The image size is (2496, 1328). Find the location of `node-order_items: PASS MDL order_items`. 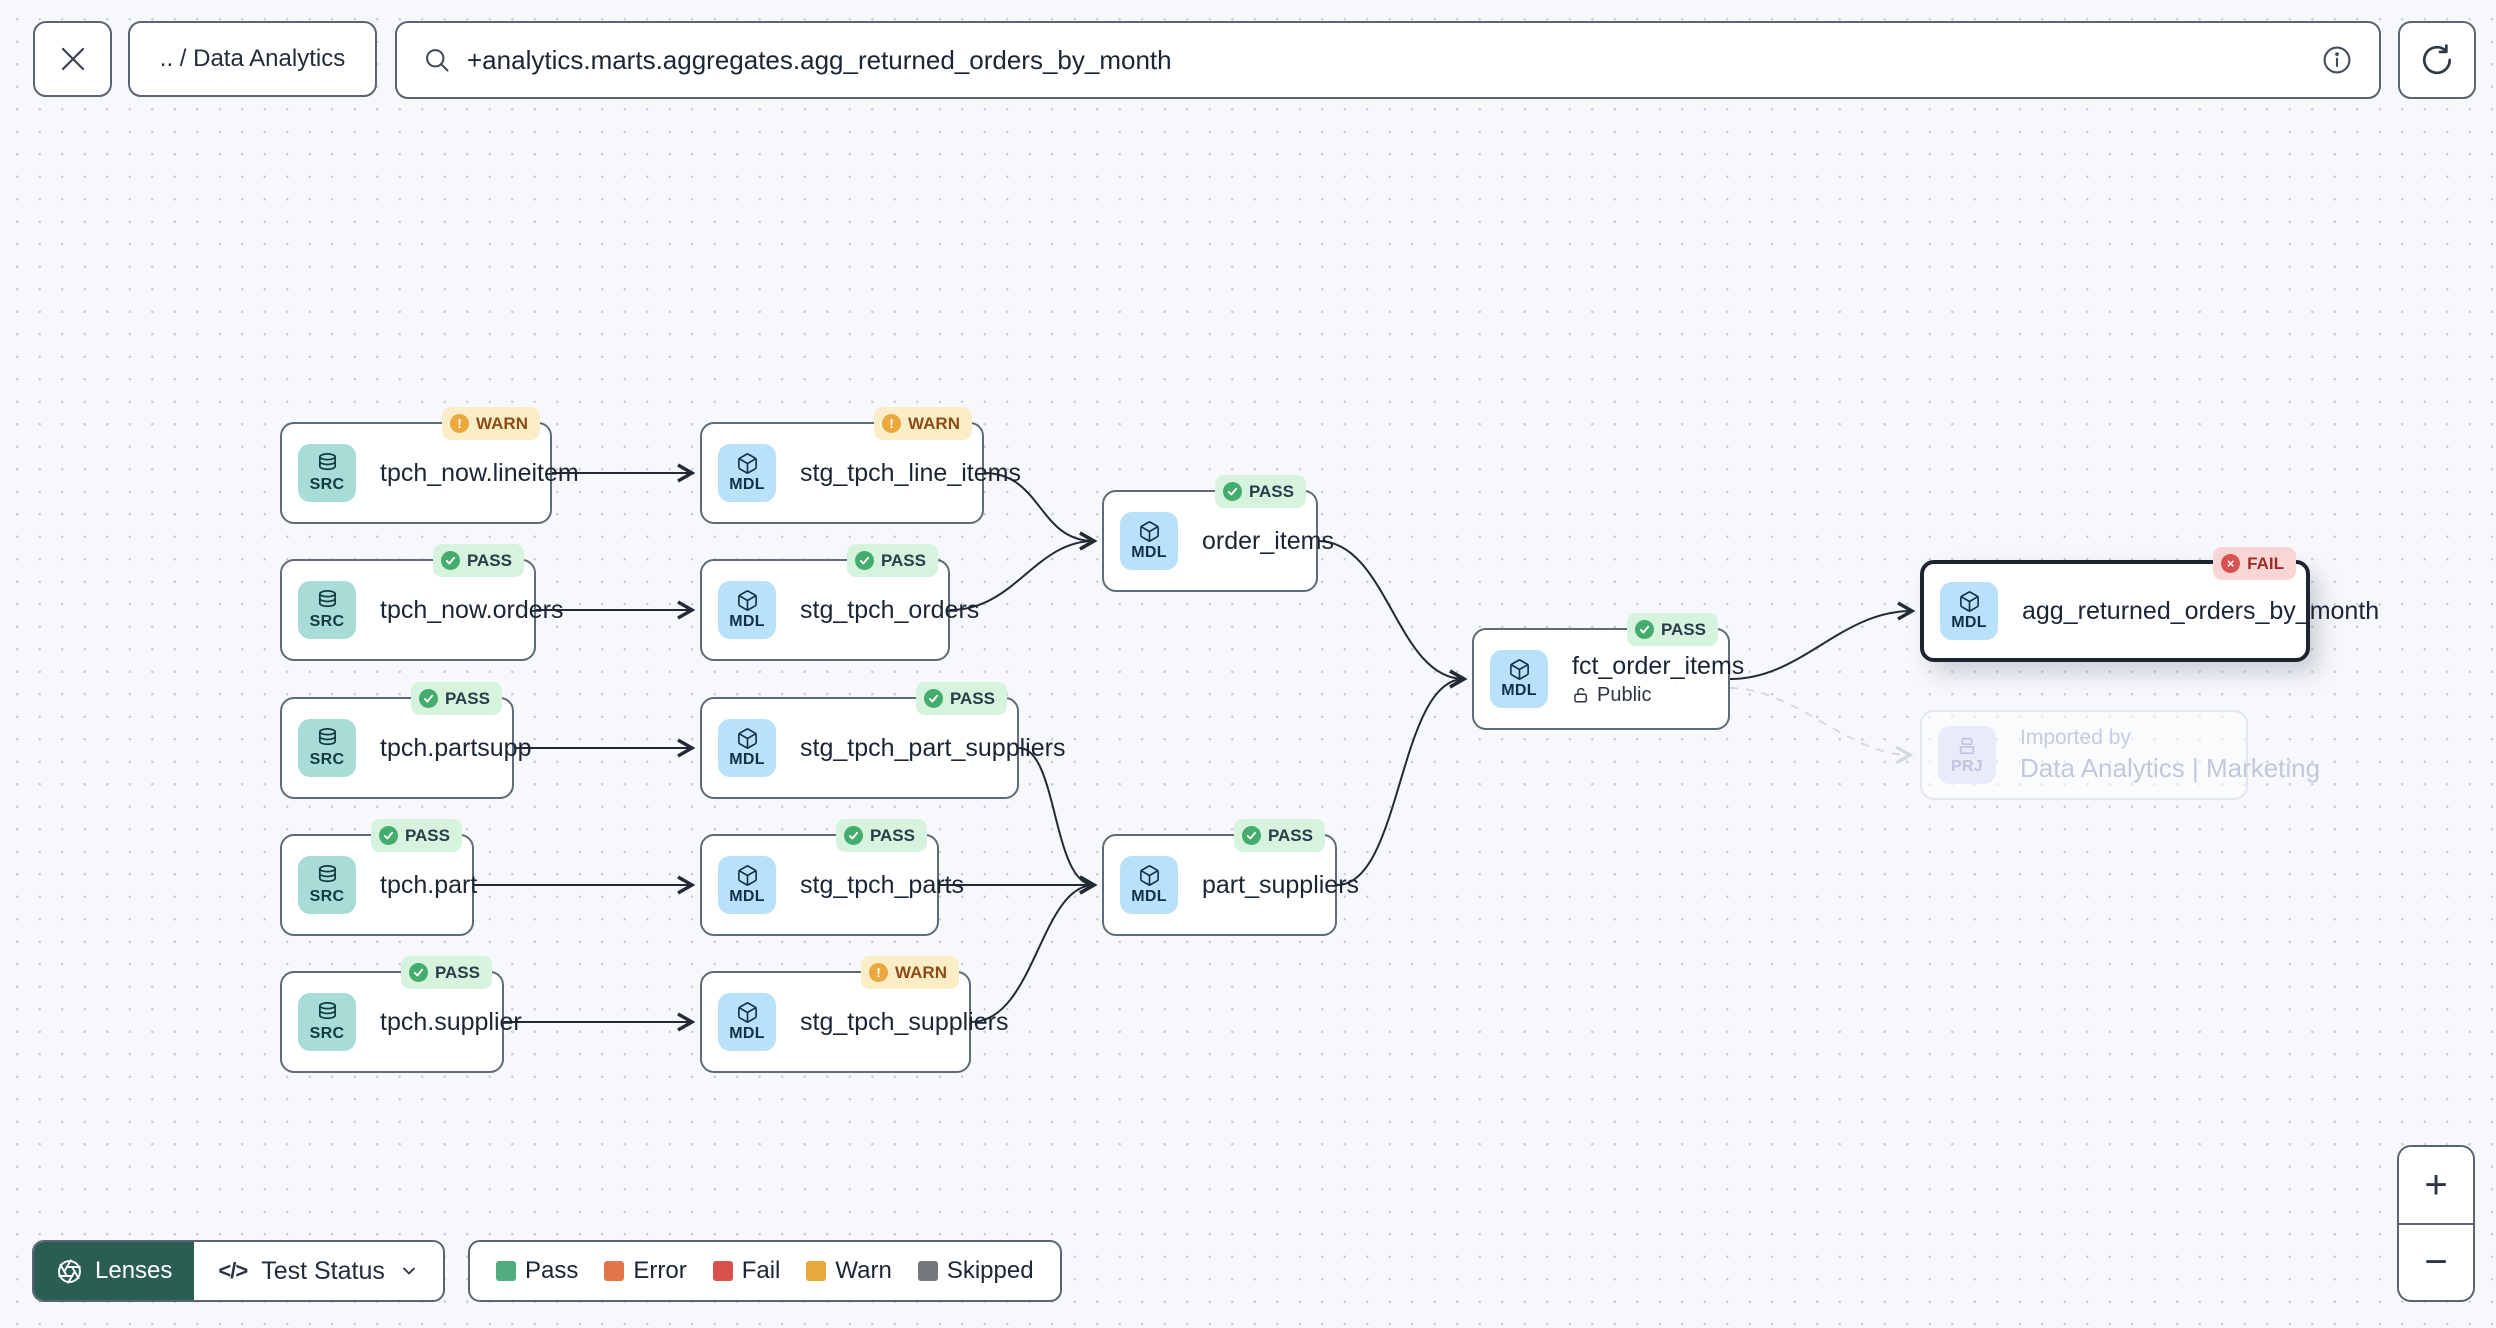

node-order_items: PASS MDL order_items is located at coordinates (1218, 533).